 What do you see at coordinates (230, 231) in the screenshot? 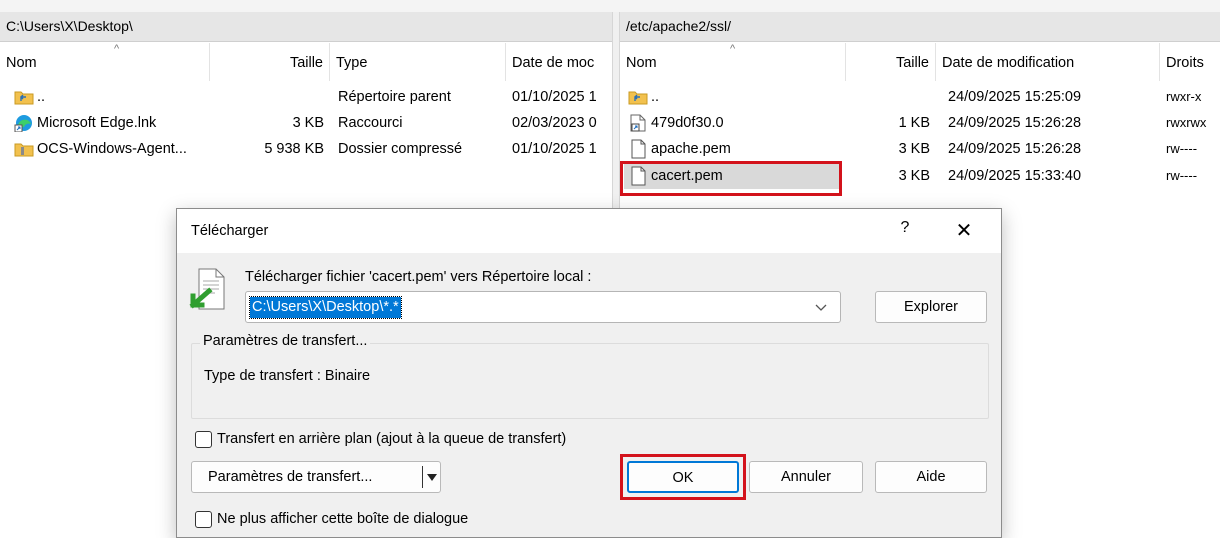
I see `dialog-title: Télécharger` at bounding box center [230, 231].